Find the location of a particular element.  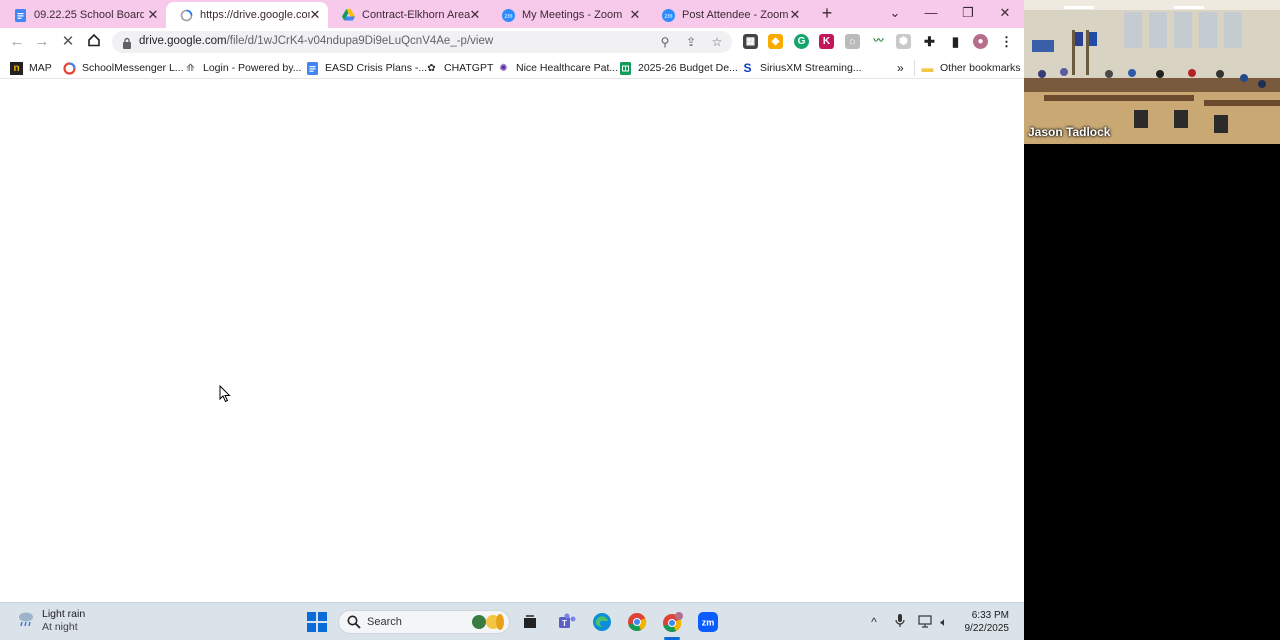

task-view-icon is located at coordinates (530, 622).